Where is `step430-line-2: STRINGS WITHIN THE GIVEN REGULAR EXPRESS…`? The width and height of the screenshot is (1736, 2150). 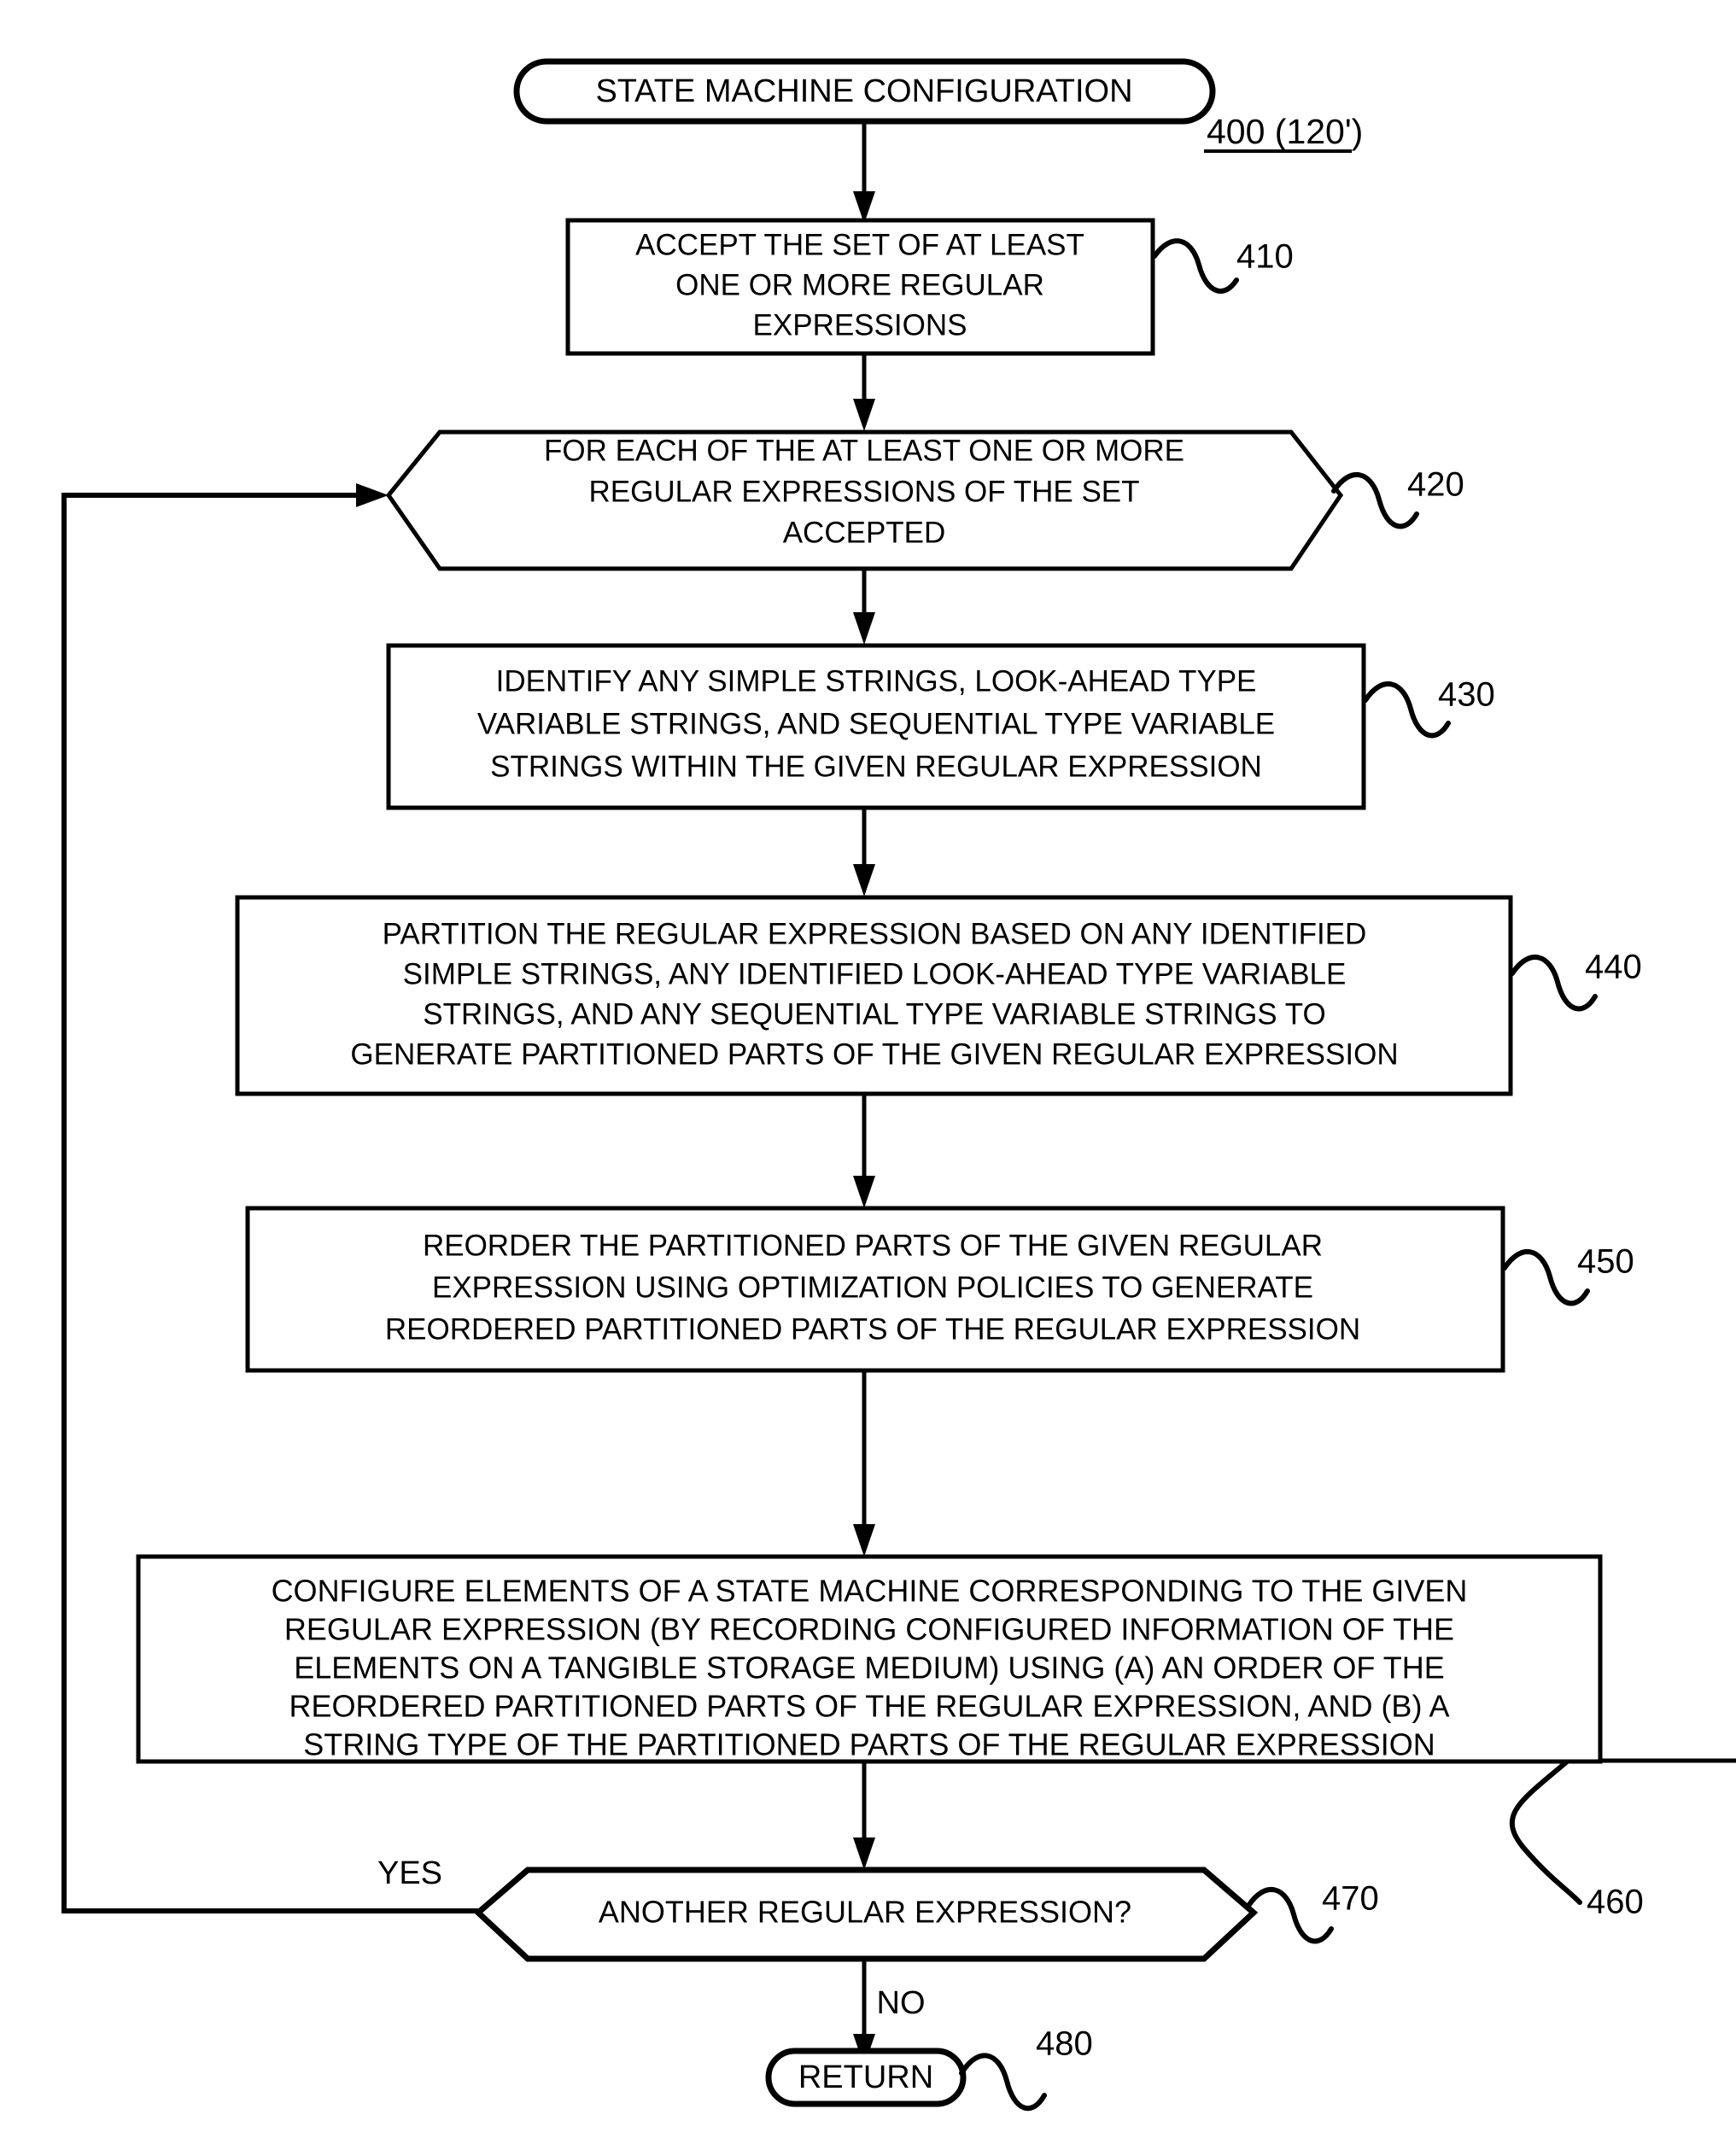
step430-line-2: STRINGS WITHIN THE GIVEN REGULAR EXPRESS… is located at coordinates (876, 766).